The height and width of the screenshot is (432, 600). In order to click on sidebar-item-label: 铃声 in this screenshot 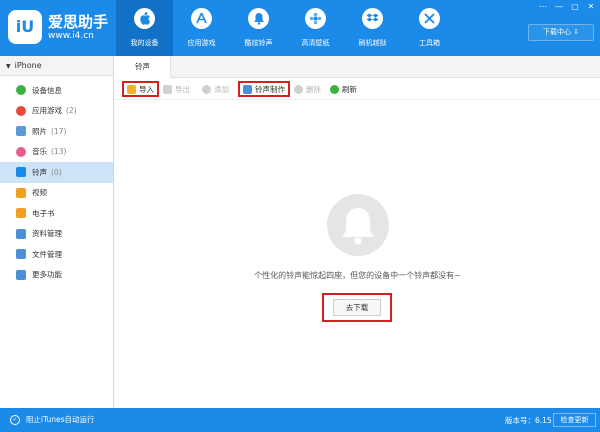, I will do `click(39, 172)`.